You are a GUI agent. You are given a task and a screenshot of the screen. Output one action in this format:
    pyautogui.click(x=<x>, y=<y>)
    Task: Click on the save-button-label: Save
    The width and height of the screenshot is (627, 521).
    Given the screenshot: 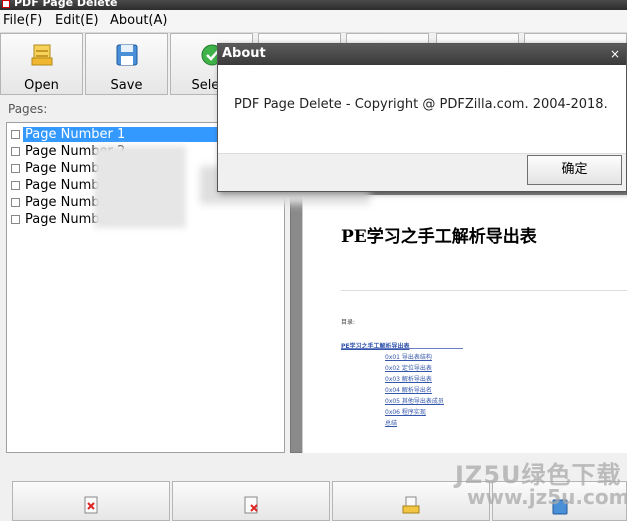 What is the action you would take?
    pyautogui.click(x=126, y=85)
    